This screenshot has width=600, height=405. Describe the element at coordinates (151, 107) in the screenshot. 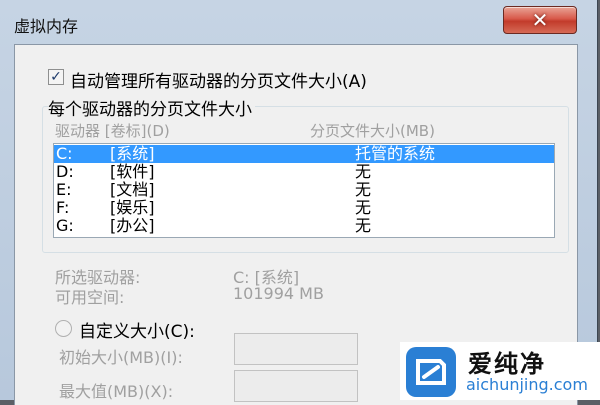

I see `drives-group-label: 每个驱动器的分页文件大小` at that location.